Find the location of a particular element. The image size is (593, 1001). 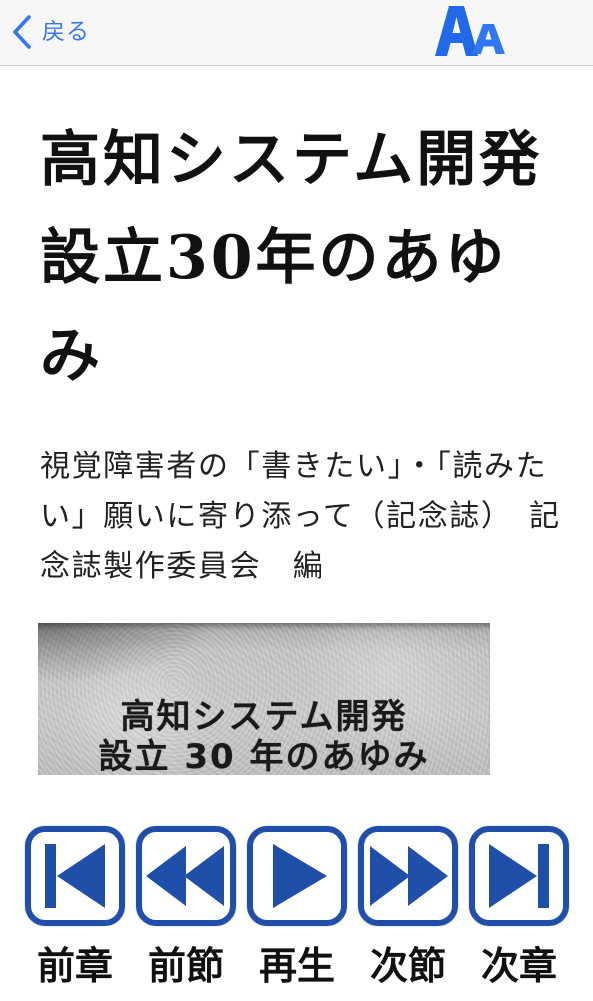

playback-control-labels: 前章 前節 再生 次節 次章 is located at coordinates (297, 966).